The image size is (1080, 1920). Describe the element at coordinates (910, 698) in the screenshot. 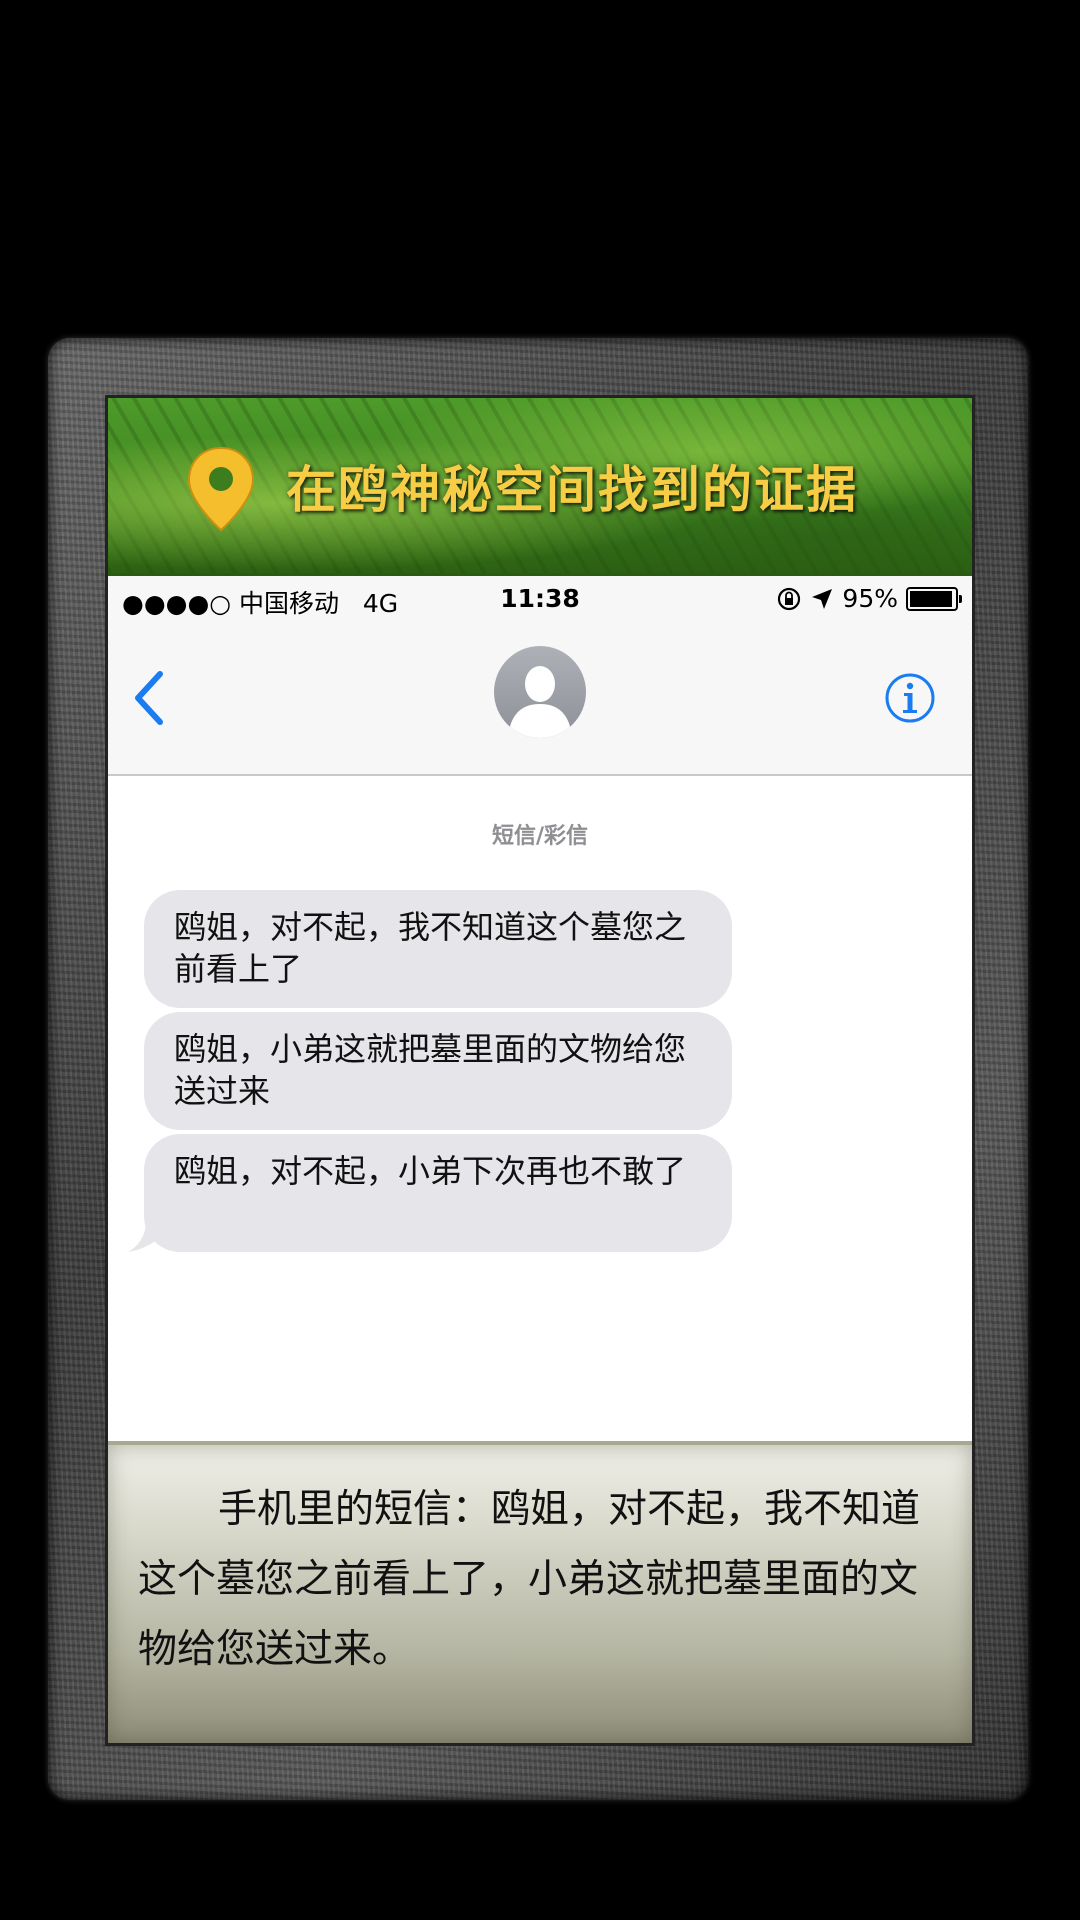

I see `info-icon` at that location.